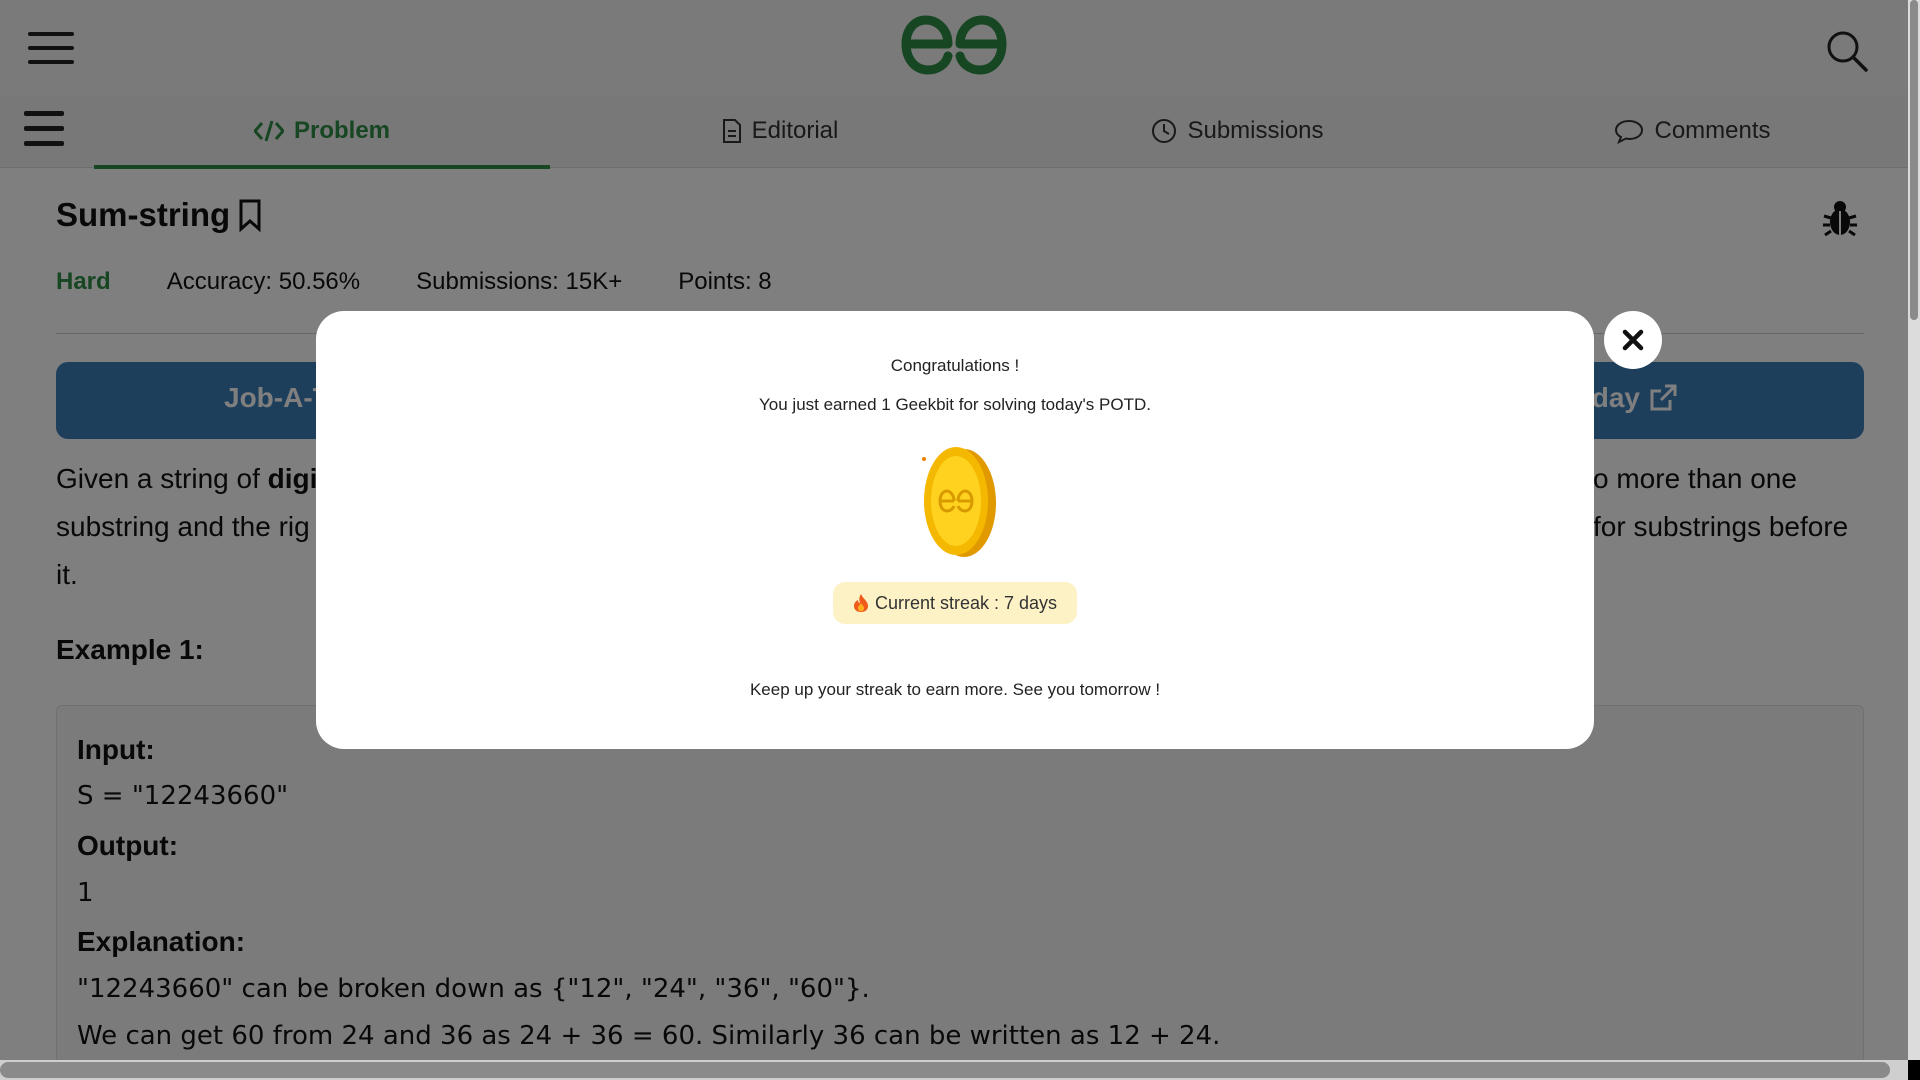  Describe the element at coordinates (860, 603) in the screenshot. I see `fire-icon` at that location.